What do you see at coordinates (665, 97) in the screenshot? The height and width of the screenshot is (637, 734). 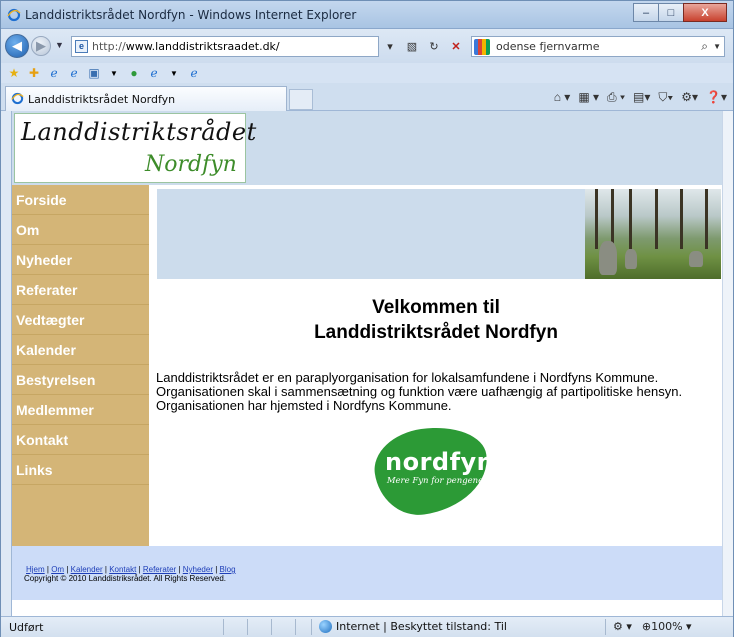 I see `safety-menu-icon: ⛉▾` at bounding box center [665, 97].